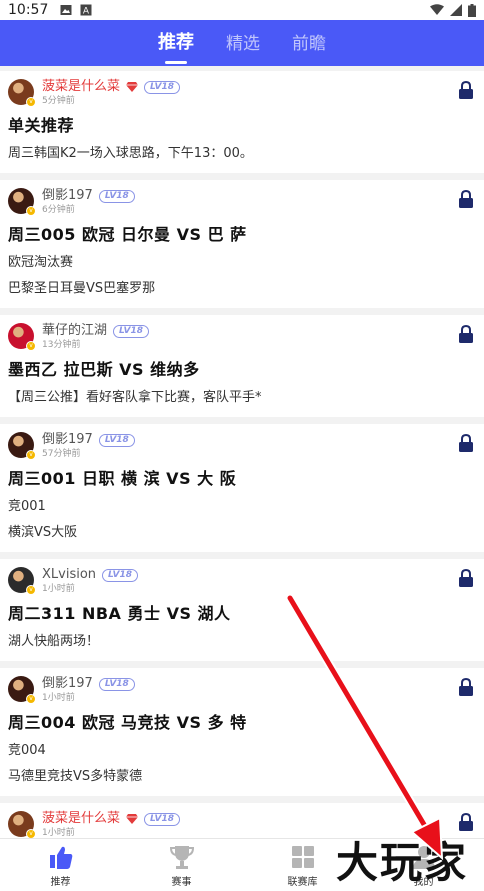 The image size is (484, 891). Describe the element at coordinates (472, 10) in the screenshot. I see `battery-icon` at that location.